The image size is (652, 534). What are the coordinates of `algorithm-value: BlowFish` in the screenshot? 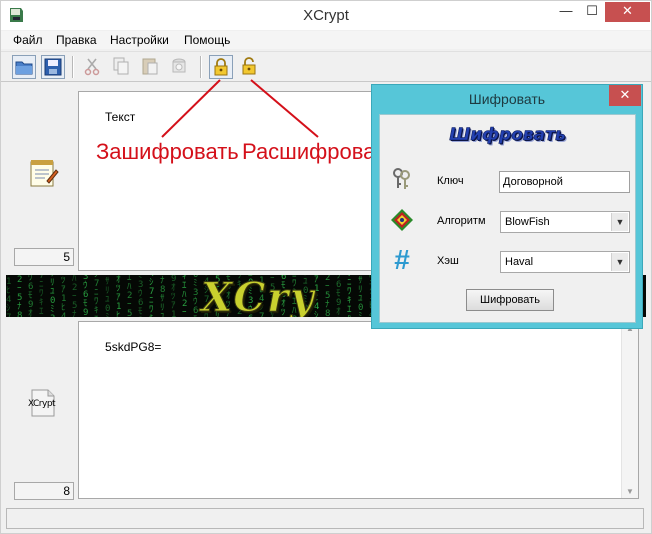 It's located at (527, 222).